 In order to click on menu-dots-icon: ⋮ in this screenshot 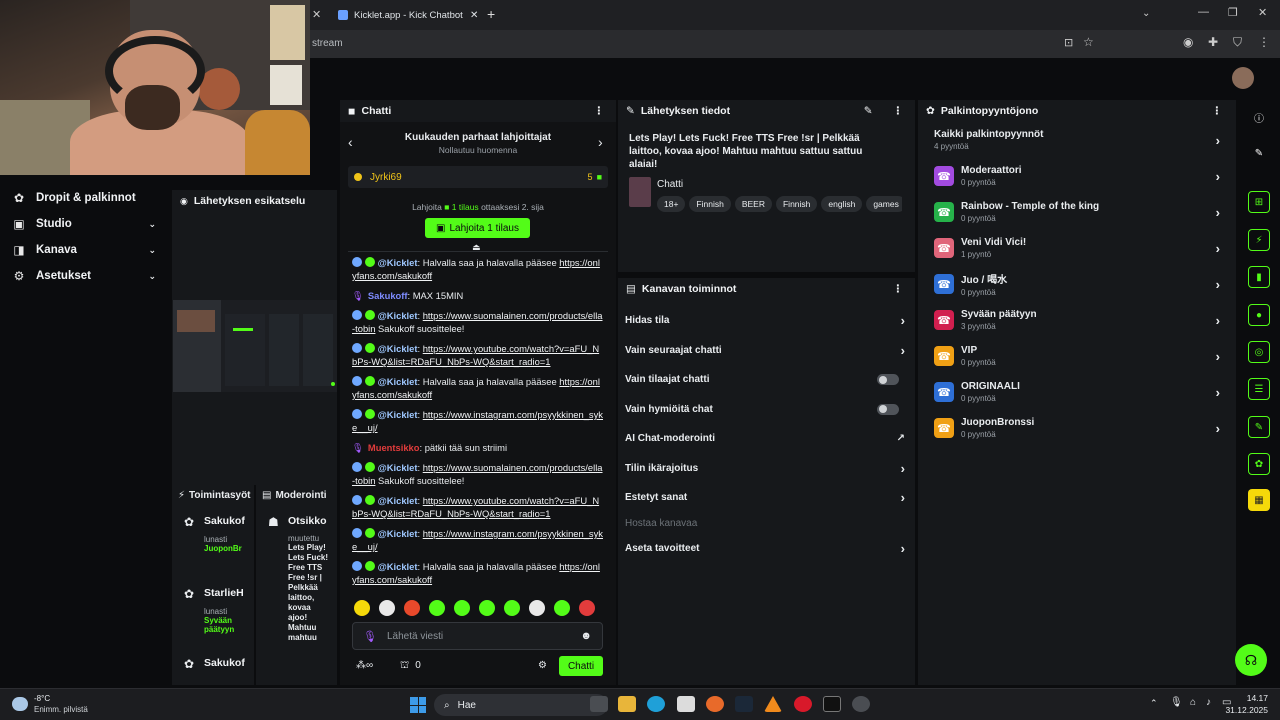, I will do `click(1264, 42)`.